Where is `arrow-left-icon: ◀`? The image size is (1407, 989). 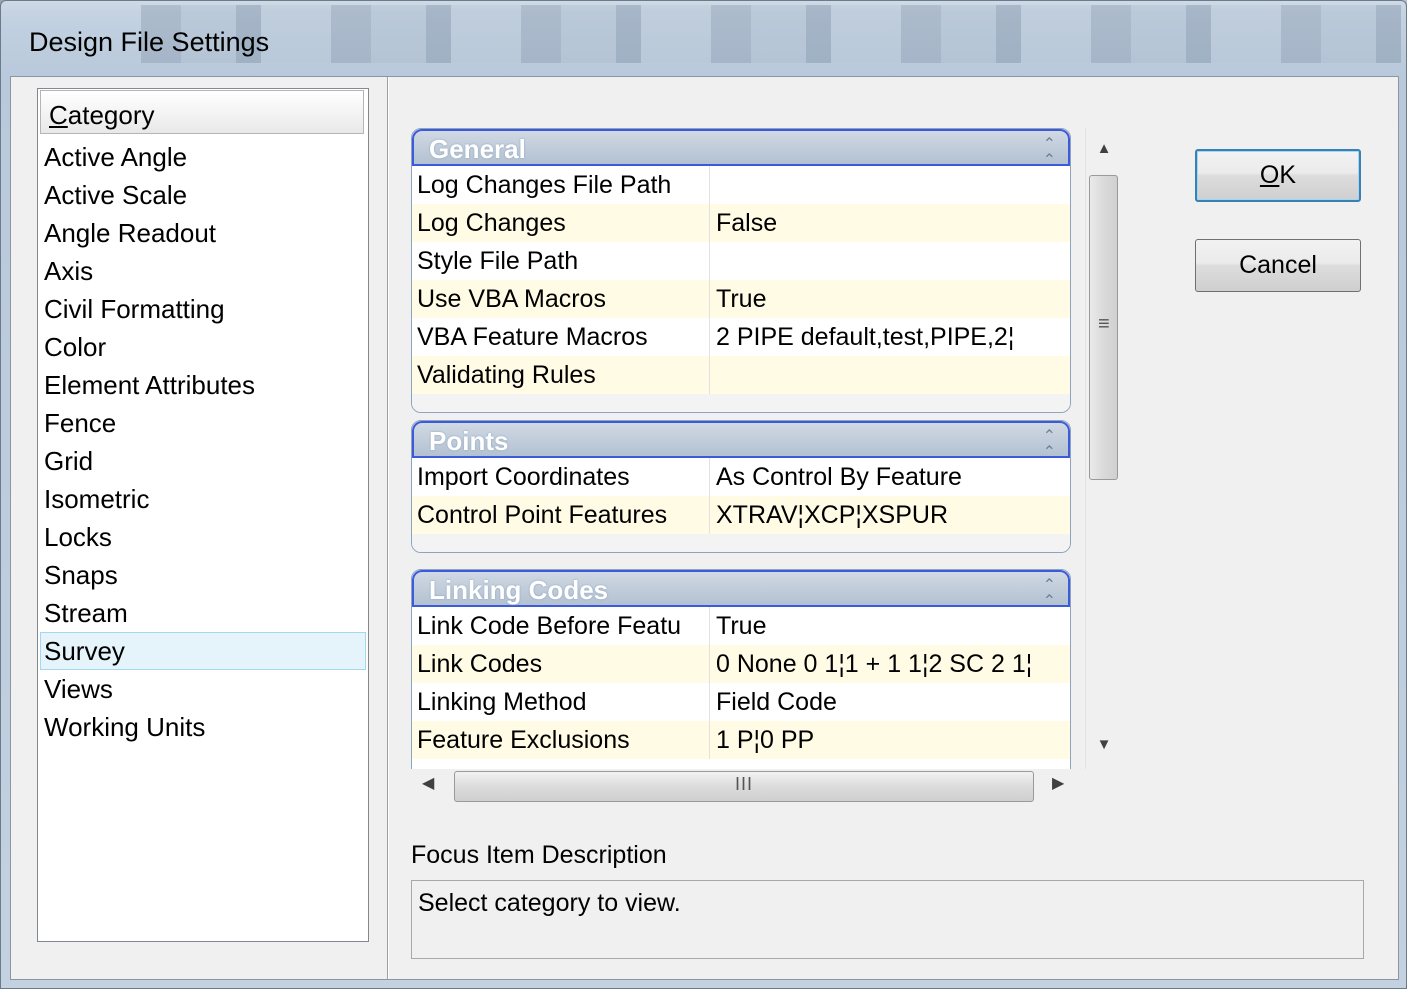
arrow-left-icon: ◀ is located at coordinates (428, 783).